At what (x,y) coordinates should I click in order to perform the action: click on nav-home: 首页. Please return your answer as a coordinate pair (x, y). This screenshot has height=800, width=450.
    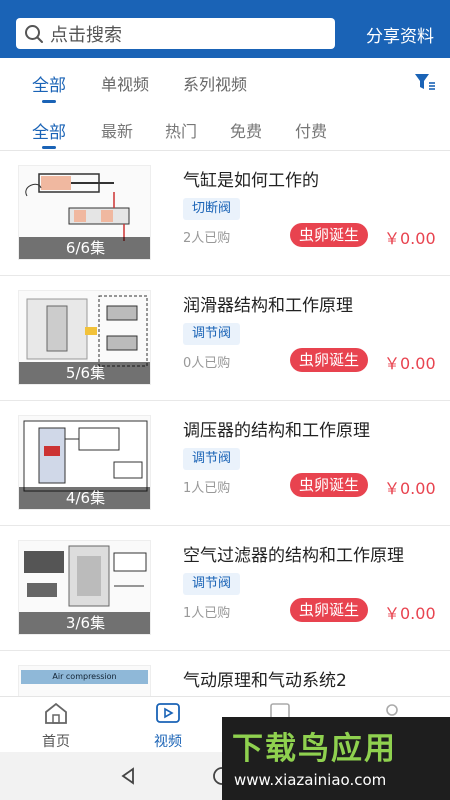
    Looking at the image, I should click on (56, 726).